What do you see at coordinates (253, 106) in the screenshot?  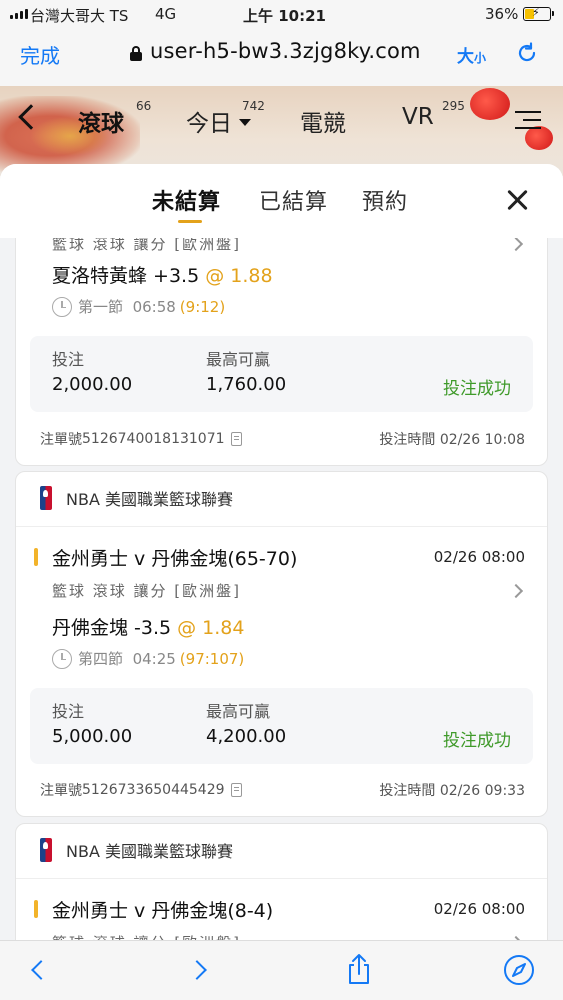 I see `nav-tab-today-count: 742` at bounding box center [253, 106].